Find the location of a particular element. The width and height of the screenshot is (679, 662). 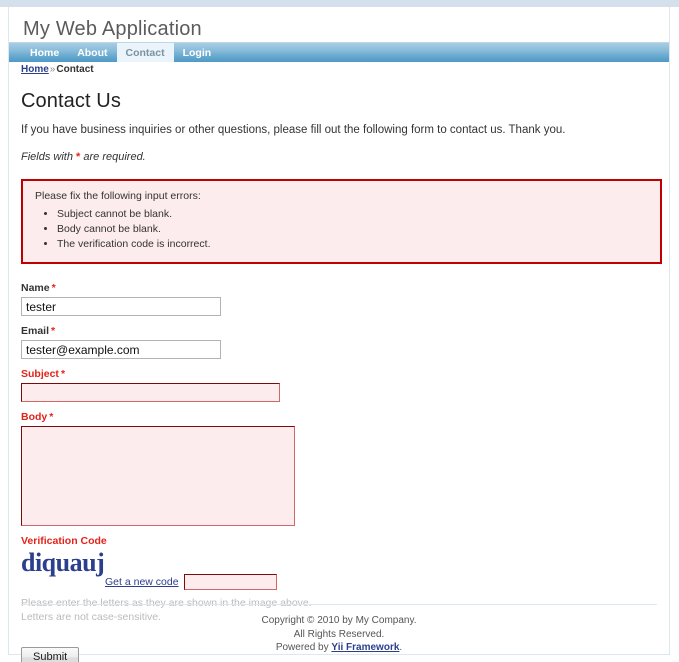

nav-item-contact: Contact is located at coordinates (145, 52).